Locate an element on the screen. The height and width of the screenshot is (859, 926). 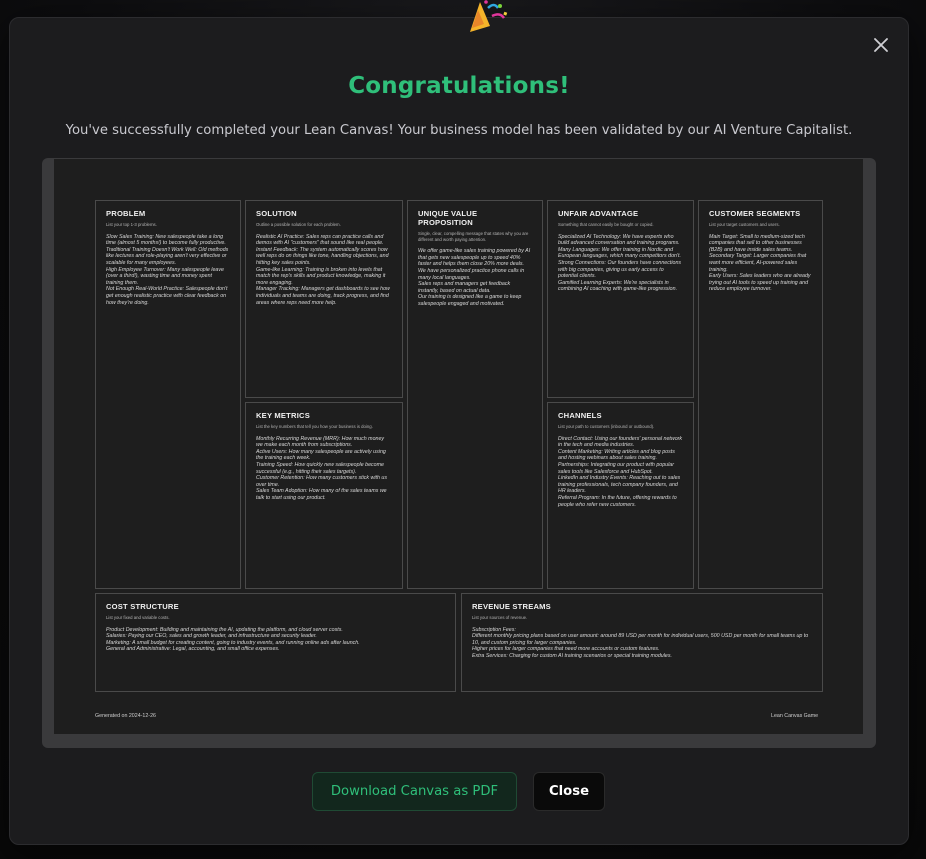
channels-title: CHANNELS is located at coordinates (580, 415).